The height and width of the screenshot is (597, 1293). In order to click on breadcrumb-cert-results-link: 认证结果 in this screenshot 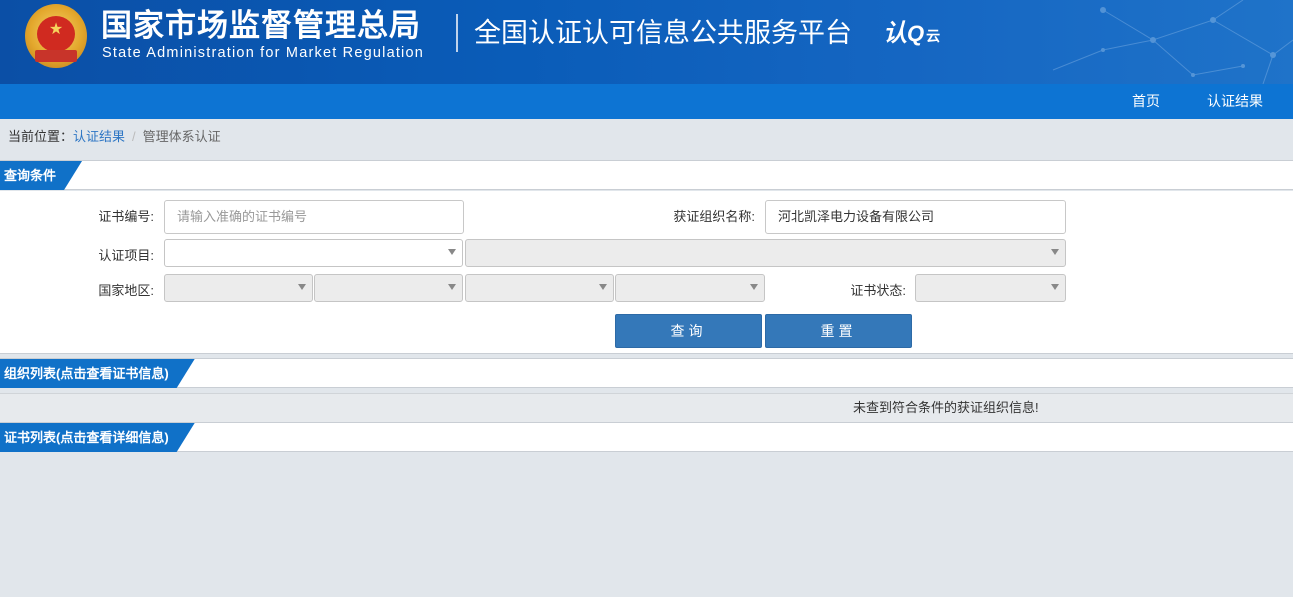, I will do `click(99, 136)`.